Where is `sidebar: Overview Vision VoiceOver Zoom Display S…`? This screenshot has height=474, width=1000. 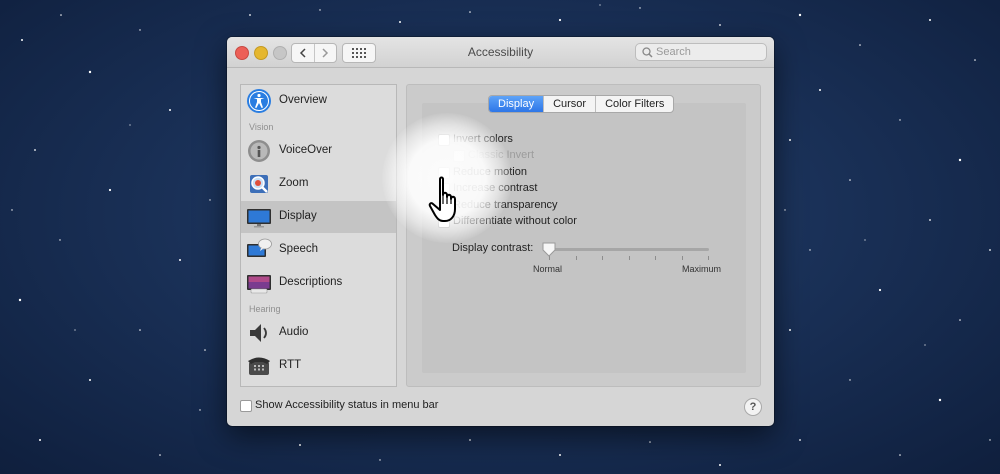
sidebar: Overview Vision VoiceOver Zoom Display S… is located at coordinates (318, 235).